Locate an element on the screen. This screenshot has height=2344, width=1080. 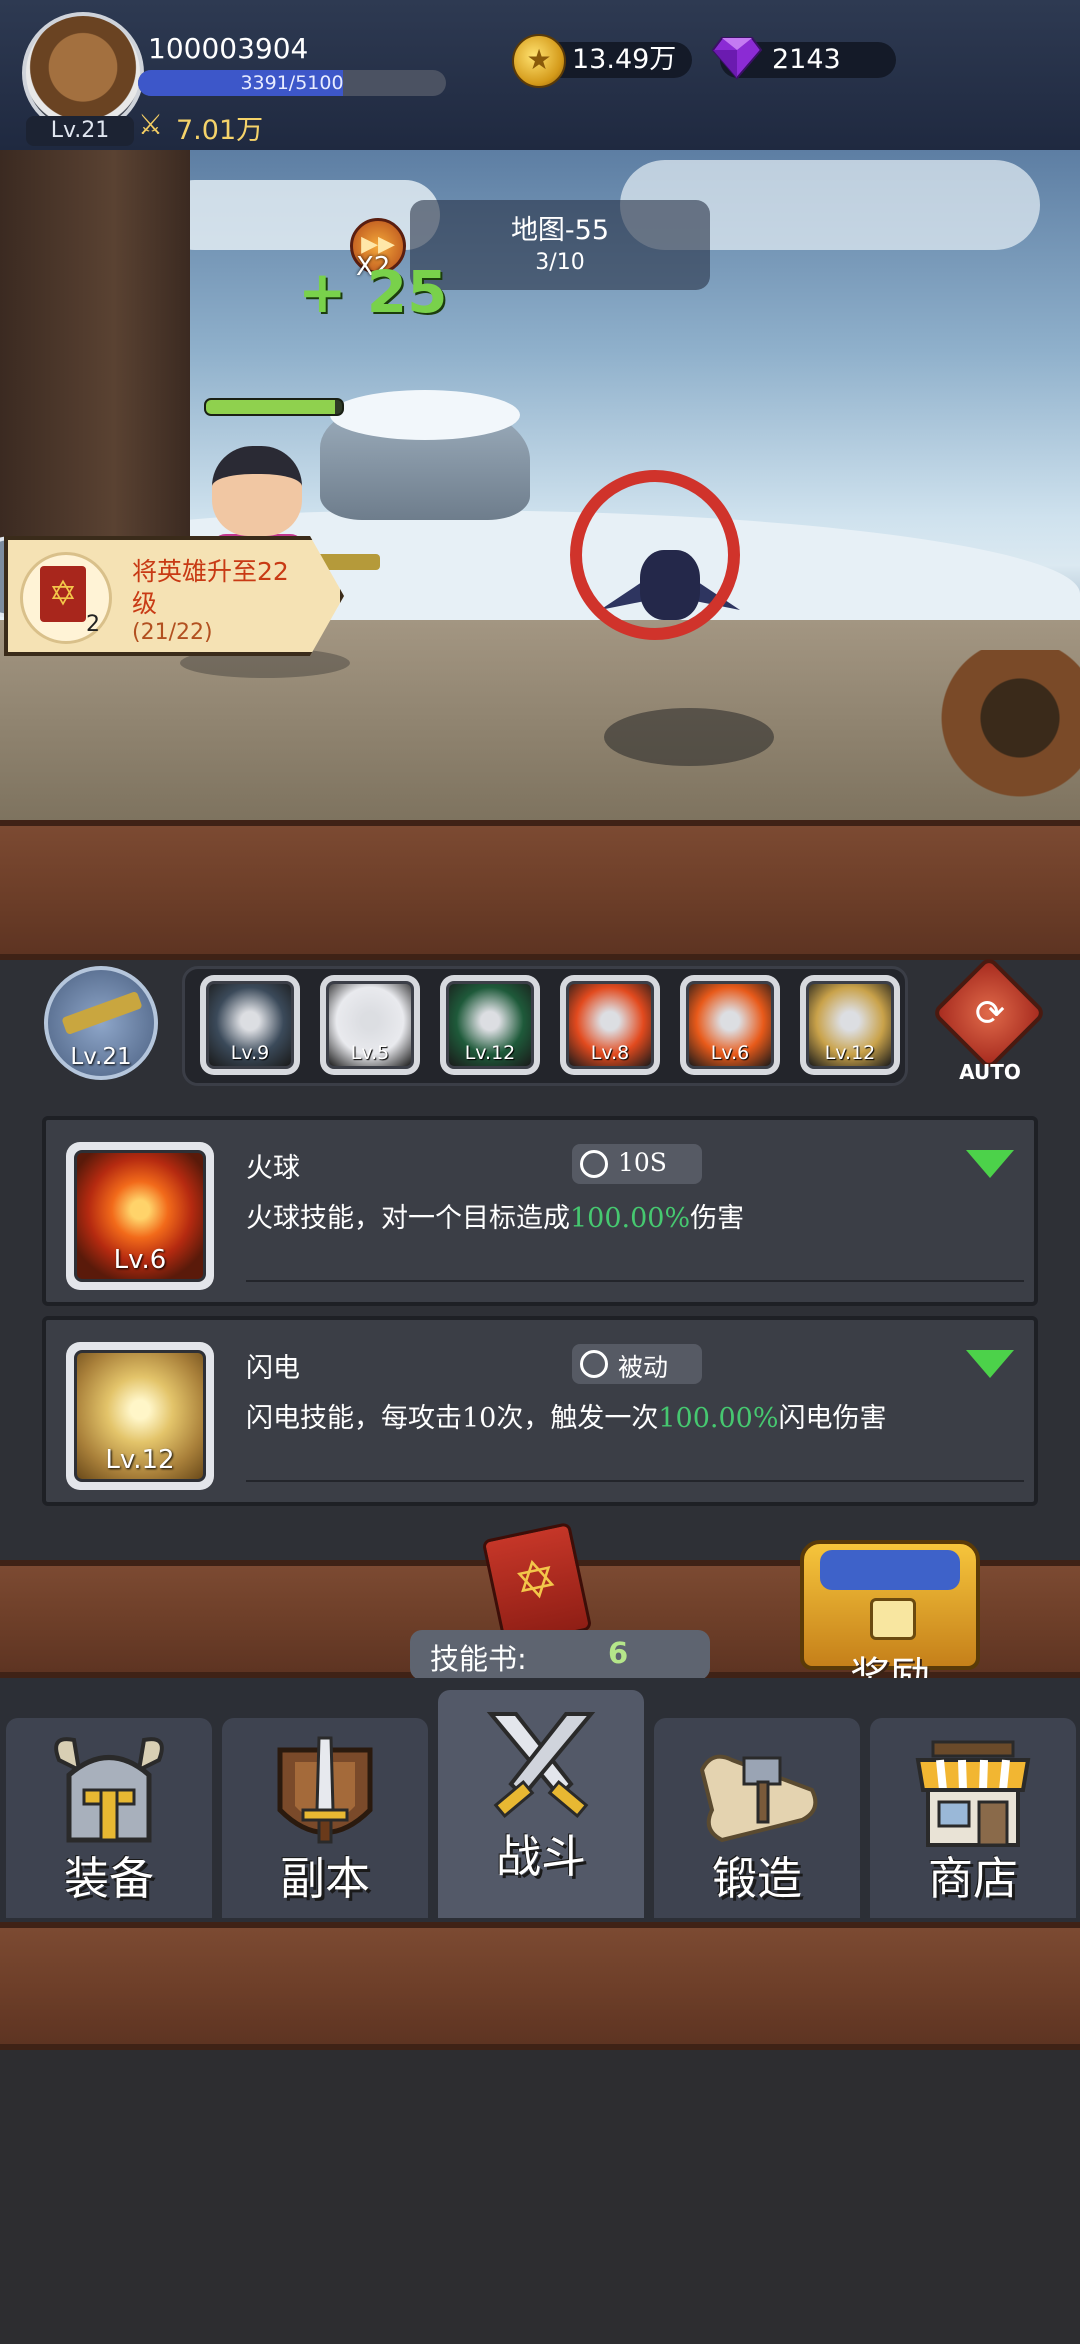
cooldown-text: 10S is located at coordinates (642, 1162).